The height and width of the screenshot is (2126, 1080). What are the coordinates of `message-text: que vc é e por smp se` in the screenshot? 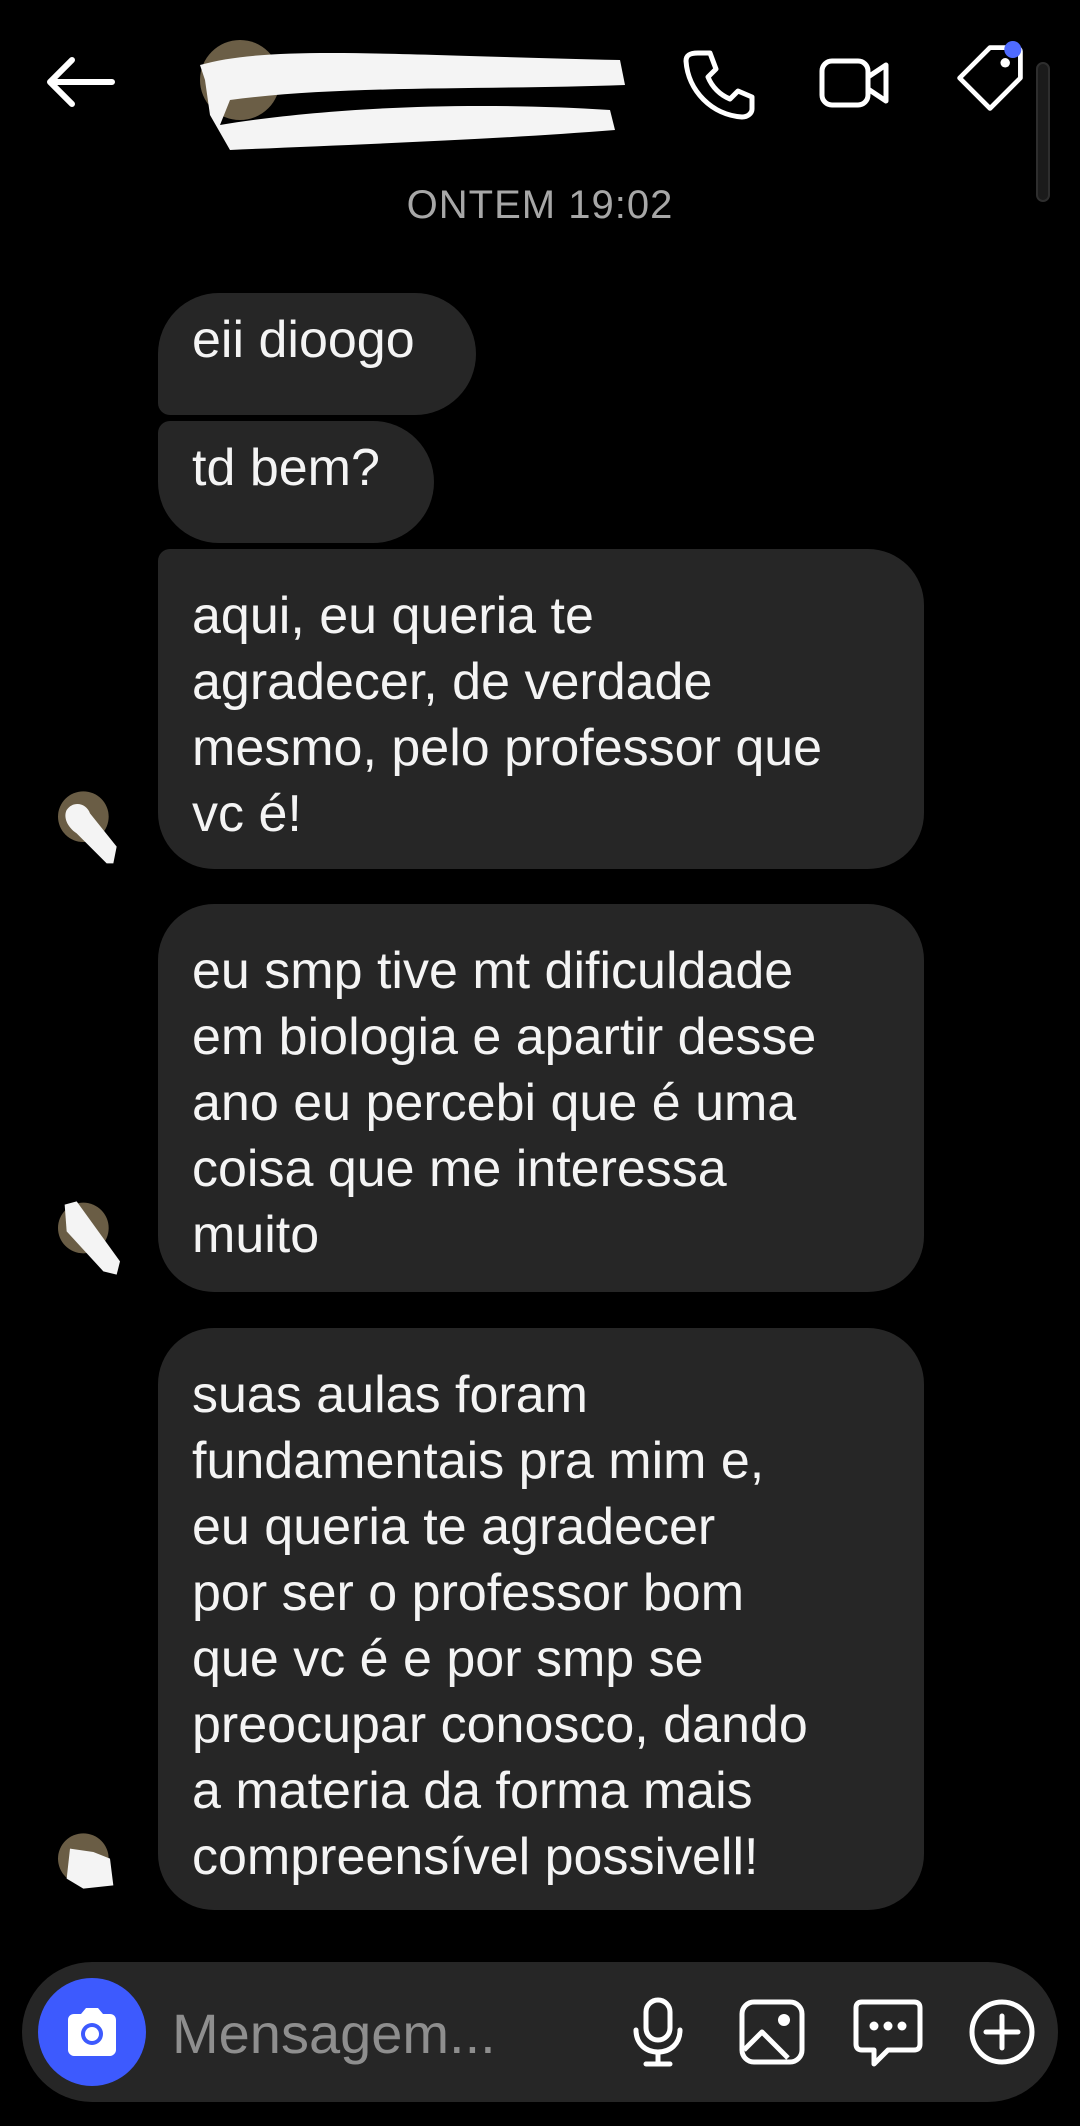 It's located at (448, 1659).